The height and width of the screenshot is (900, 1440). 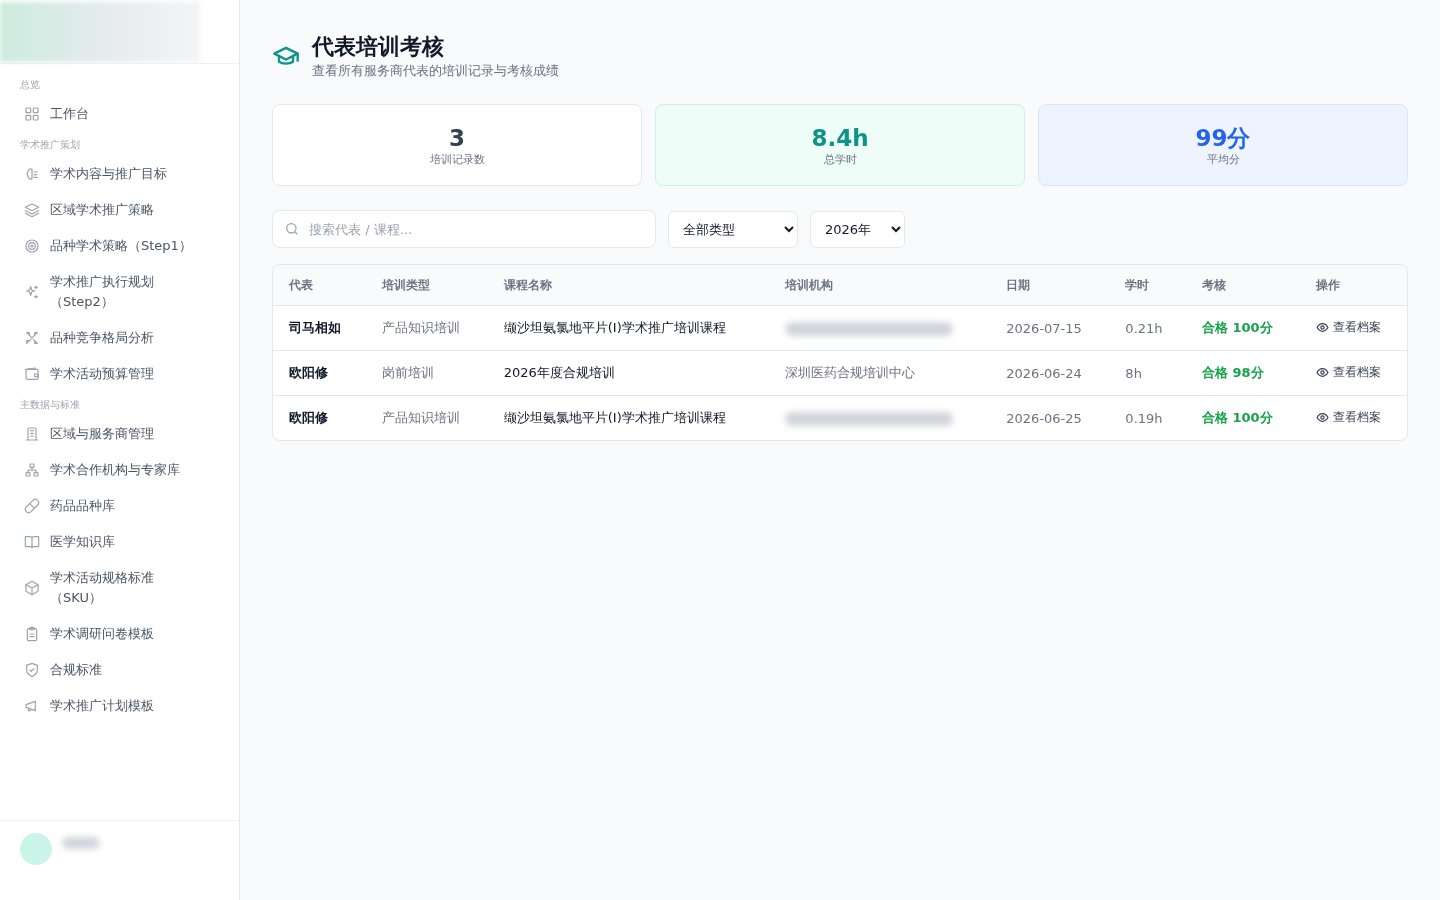 What do you see at coordinates (840, 159) in the screenshot?
I see `stat-label: 总学时` at bounding box center [840, 159].